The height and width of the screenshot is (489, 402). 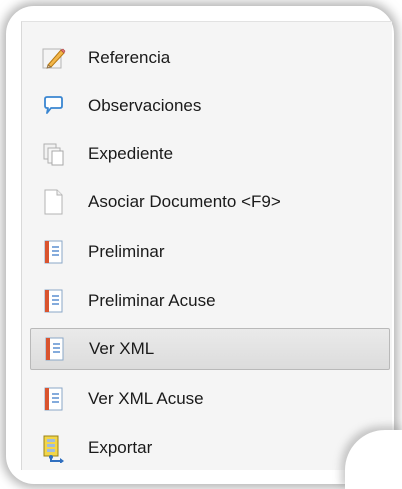 I want to click on menu-item-asociar-documento: Asociar Documento <F9>, so click(x=210, y=202).